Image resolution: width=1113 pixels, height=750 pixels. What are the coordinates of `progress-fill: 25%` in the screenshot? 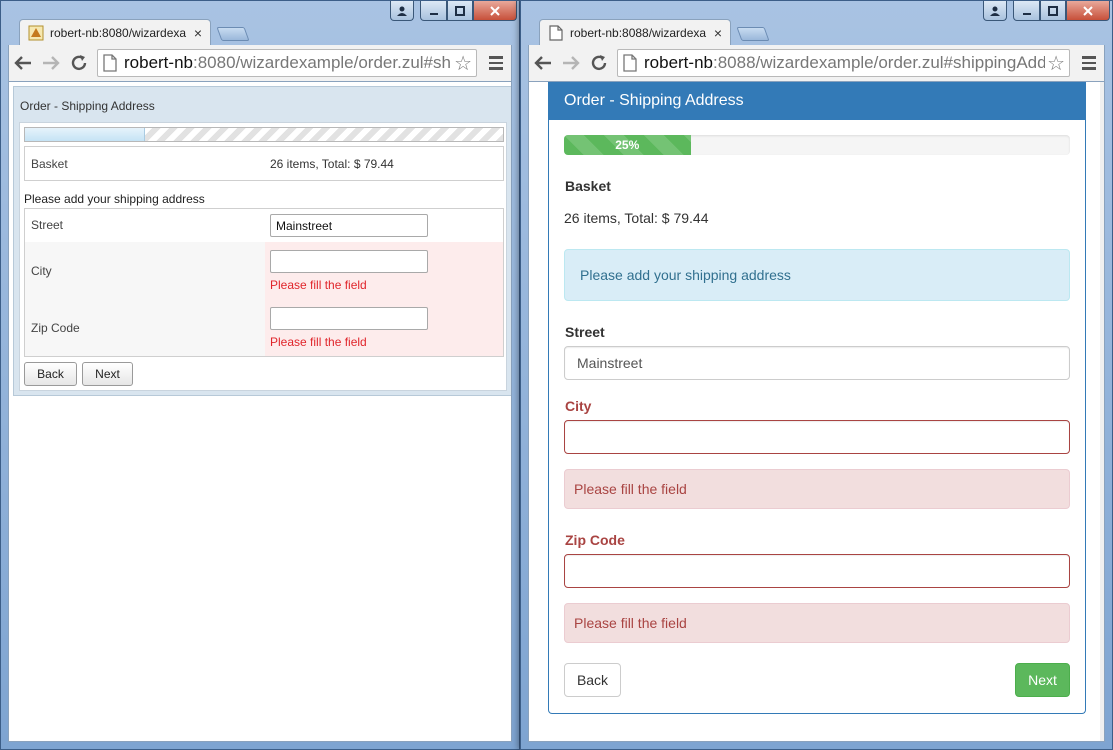 It's located at (627, 145).